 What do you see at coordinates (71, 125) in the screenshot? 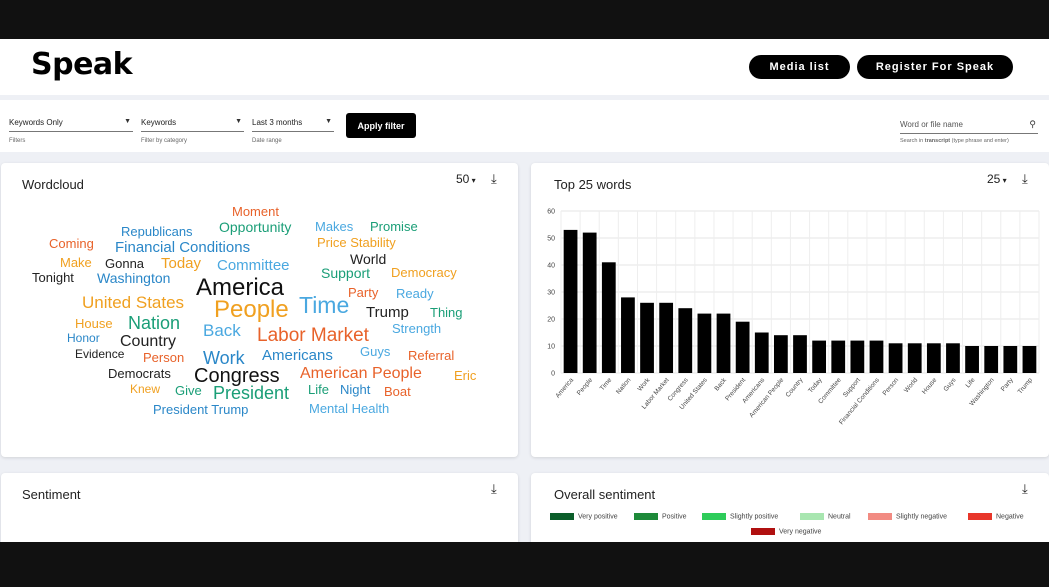
I see `filter-type-select: Keywords Only ▼` at bounding box center [71, 125].